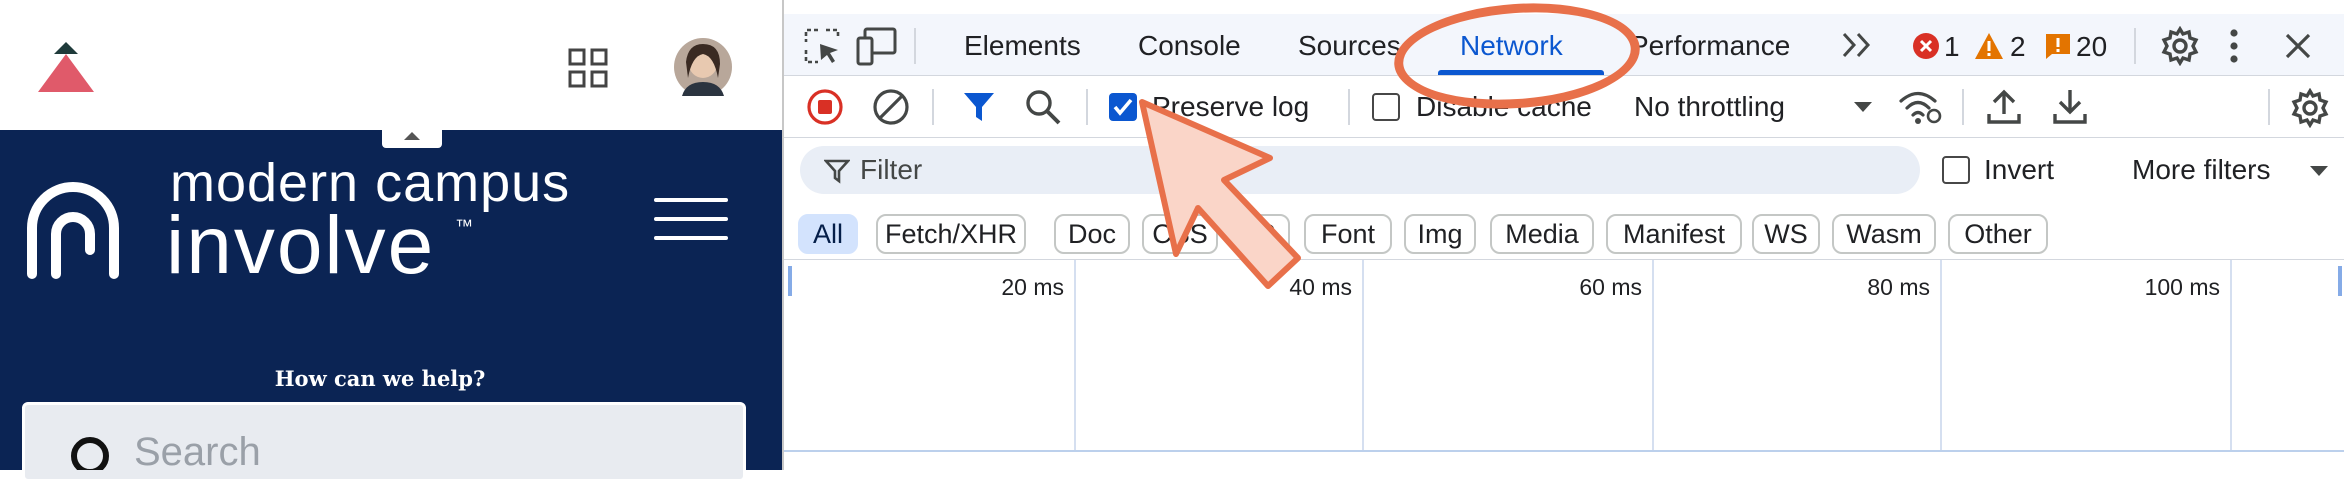  Describe the element at coordinates (2182, 287) in the screenshot. I see `timeline-tick-label: 100 ms` at that location.